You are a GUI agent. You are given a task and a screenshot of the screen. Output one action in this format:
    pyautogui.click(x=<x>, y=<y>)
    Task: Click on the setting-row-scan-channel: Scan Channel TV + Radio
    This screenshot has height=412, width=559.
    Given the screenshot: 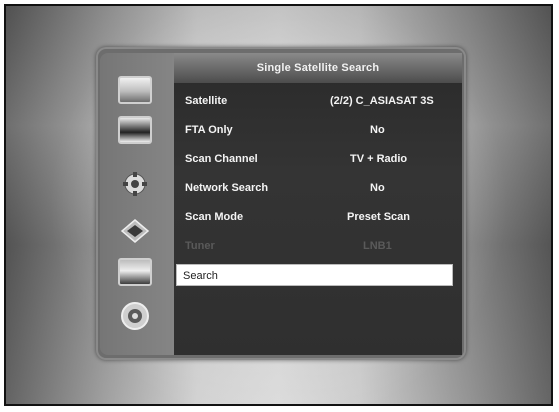 What is the action you would take?
    pyautogui.click(x=317, y=159)
    